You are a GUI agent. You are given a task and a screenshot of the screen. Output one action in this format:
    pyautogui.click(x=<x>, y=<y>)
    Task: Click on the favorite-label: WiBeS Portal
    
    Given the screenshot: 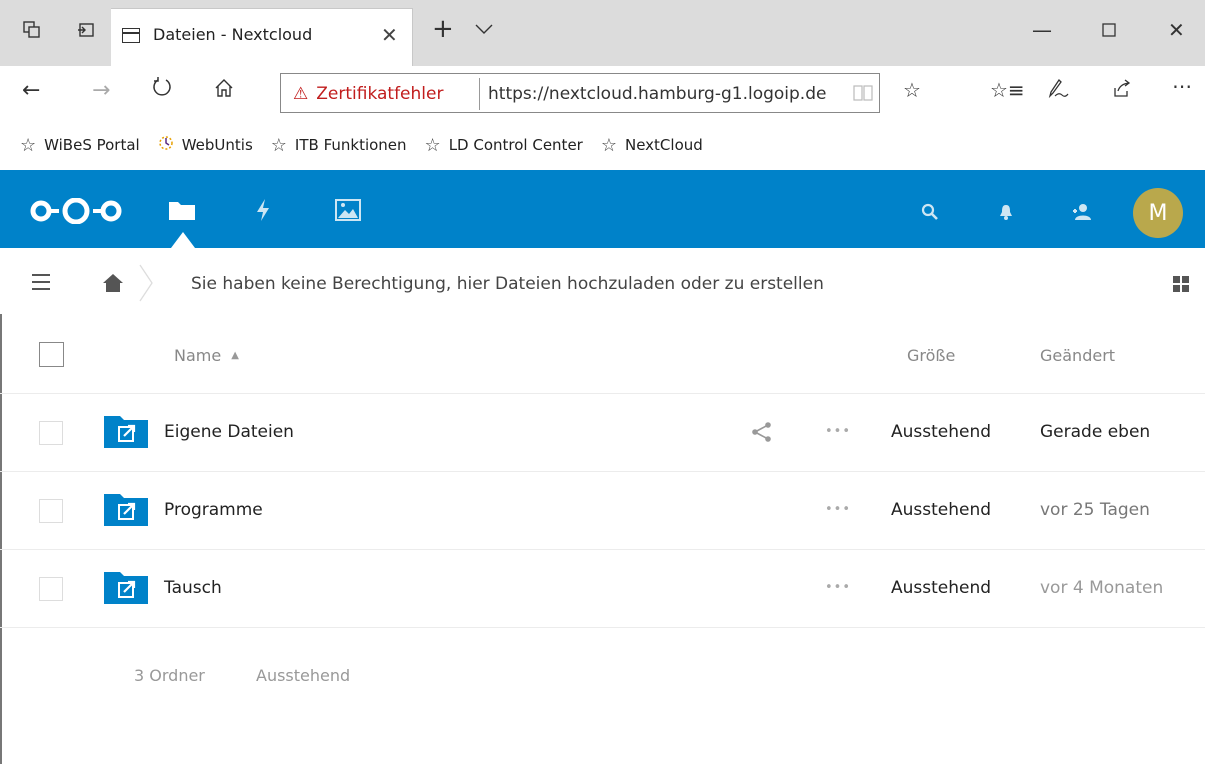 What is the action you would take?
    pyautogui.click(x=92, y=145)
    